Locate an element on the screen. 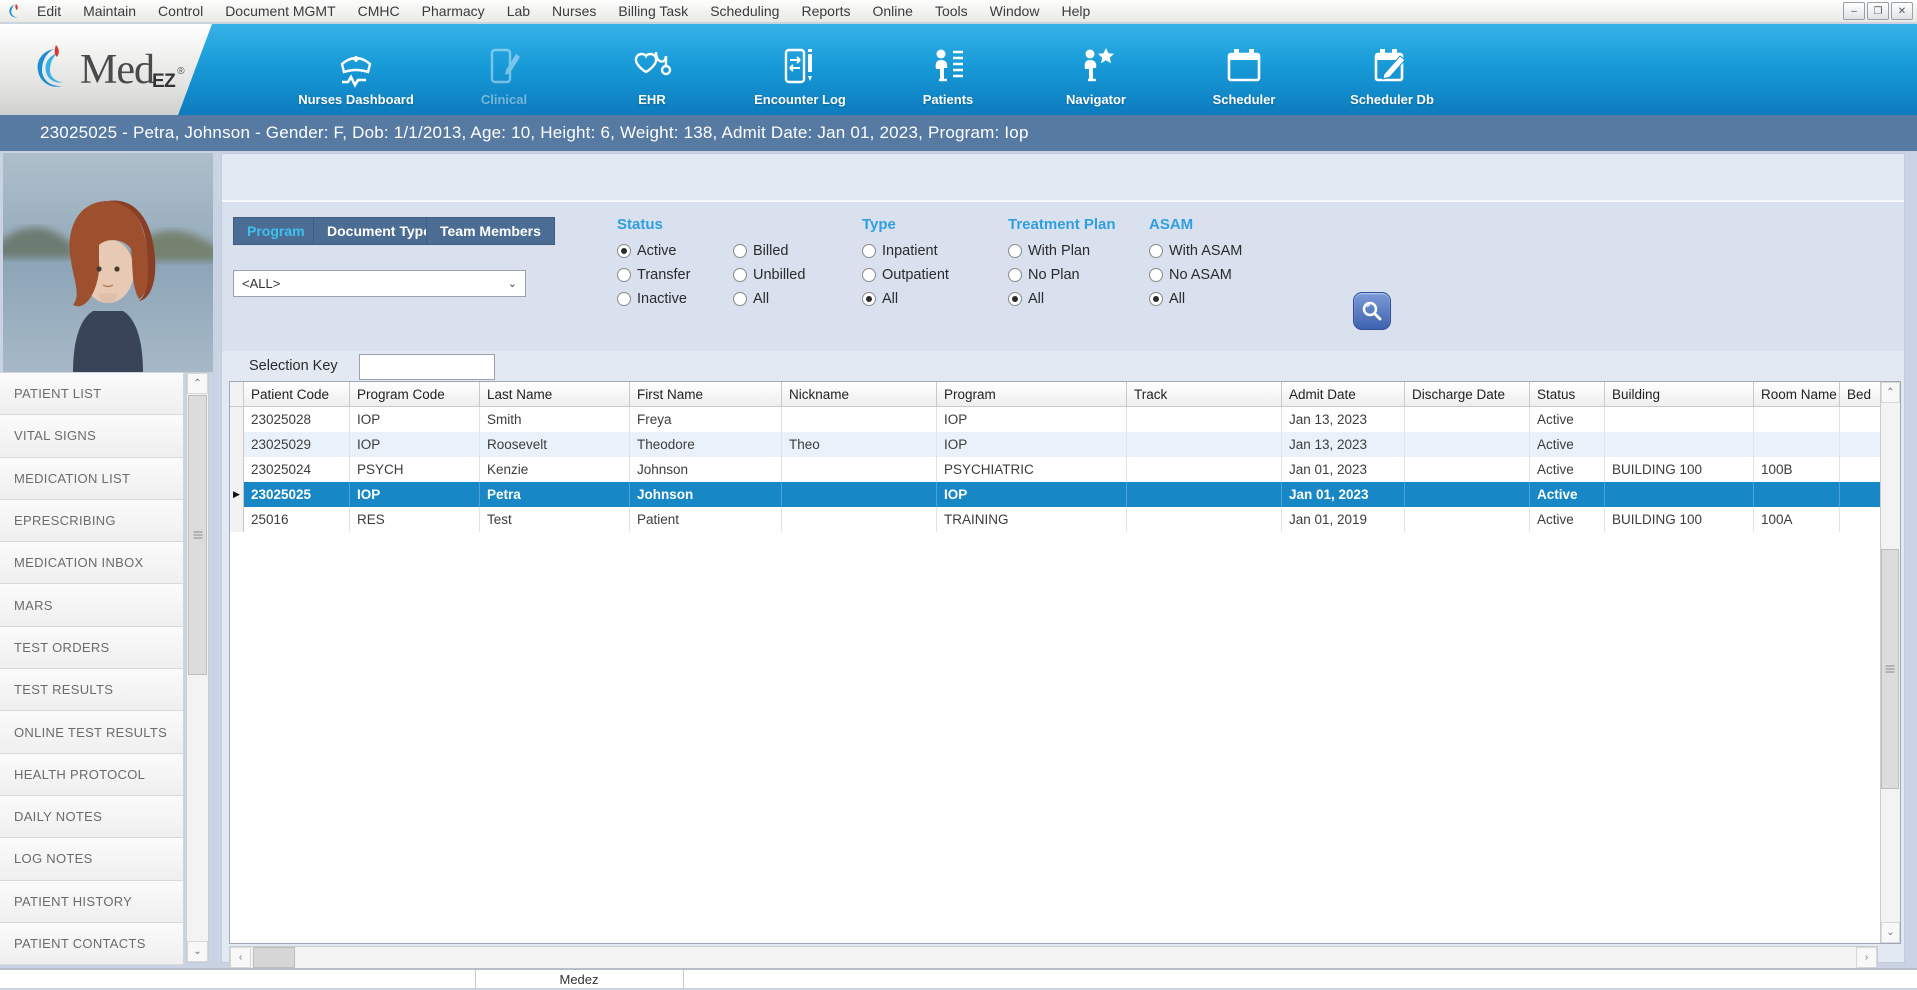  sidebar-item-eprescribing: EPRESCRIBING is located at coordinates (91, 521).